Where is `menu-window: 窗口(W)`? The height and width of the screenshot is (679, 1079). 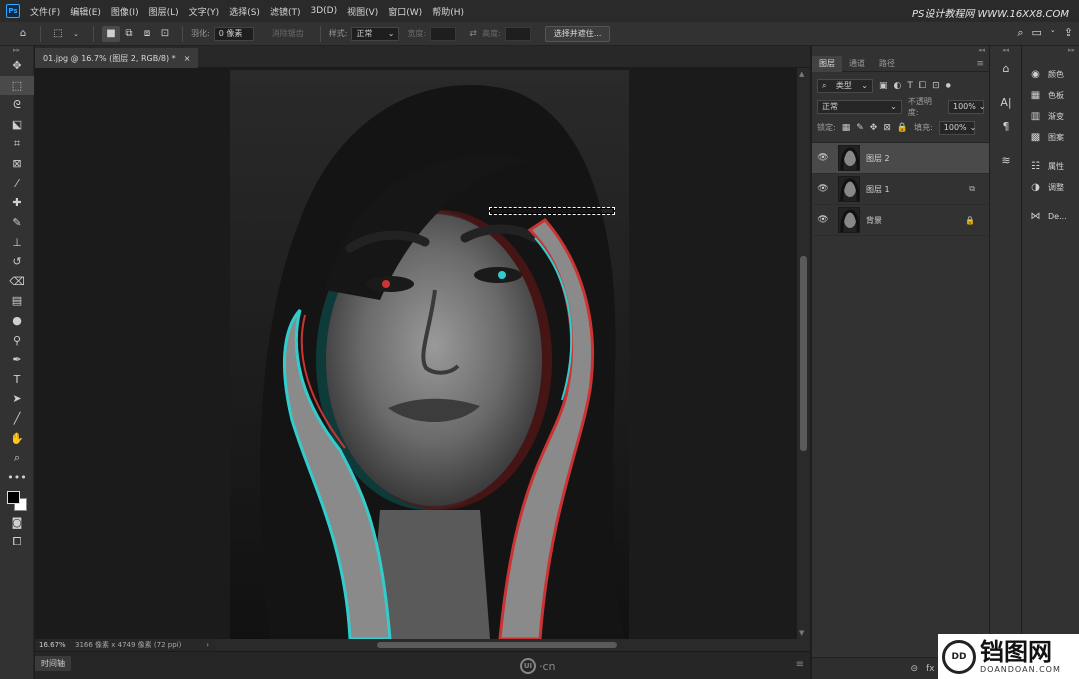
menu-window: 窗口(W) is located at coordinates (405, 11).